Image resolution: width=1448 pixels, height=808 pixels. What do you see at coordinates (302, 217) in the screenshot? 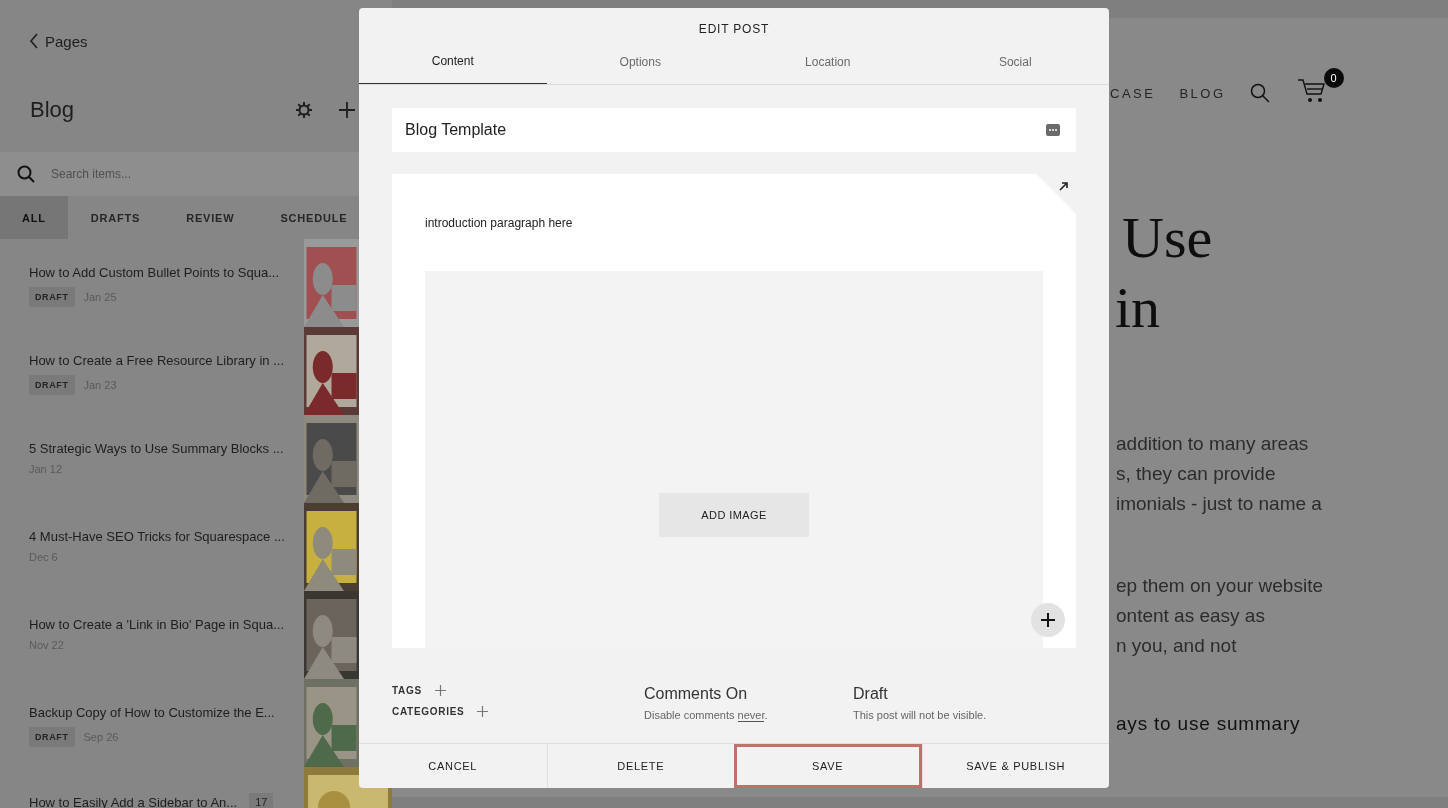
I see `filter-tab: SCHEDULE` at bounding box center [302, 217].